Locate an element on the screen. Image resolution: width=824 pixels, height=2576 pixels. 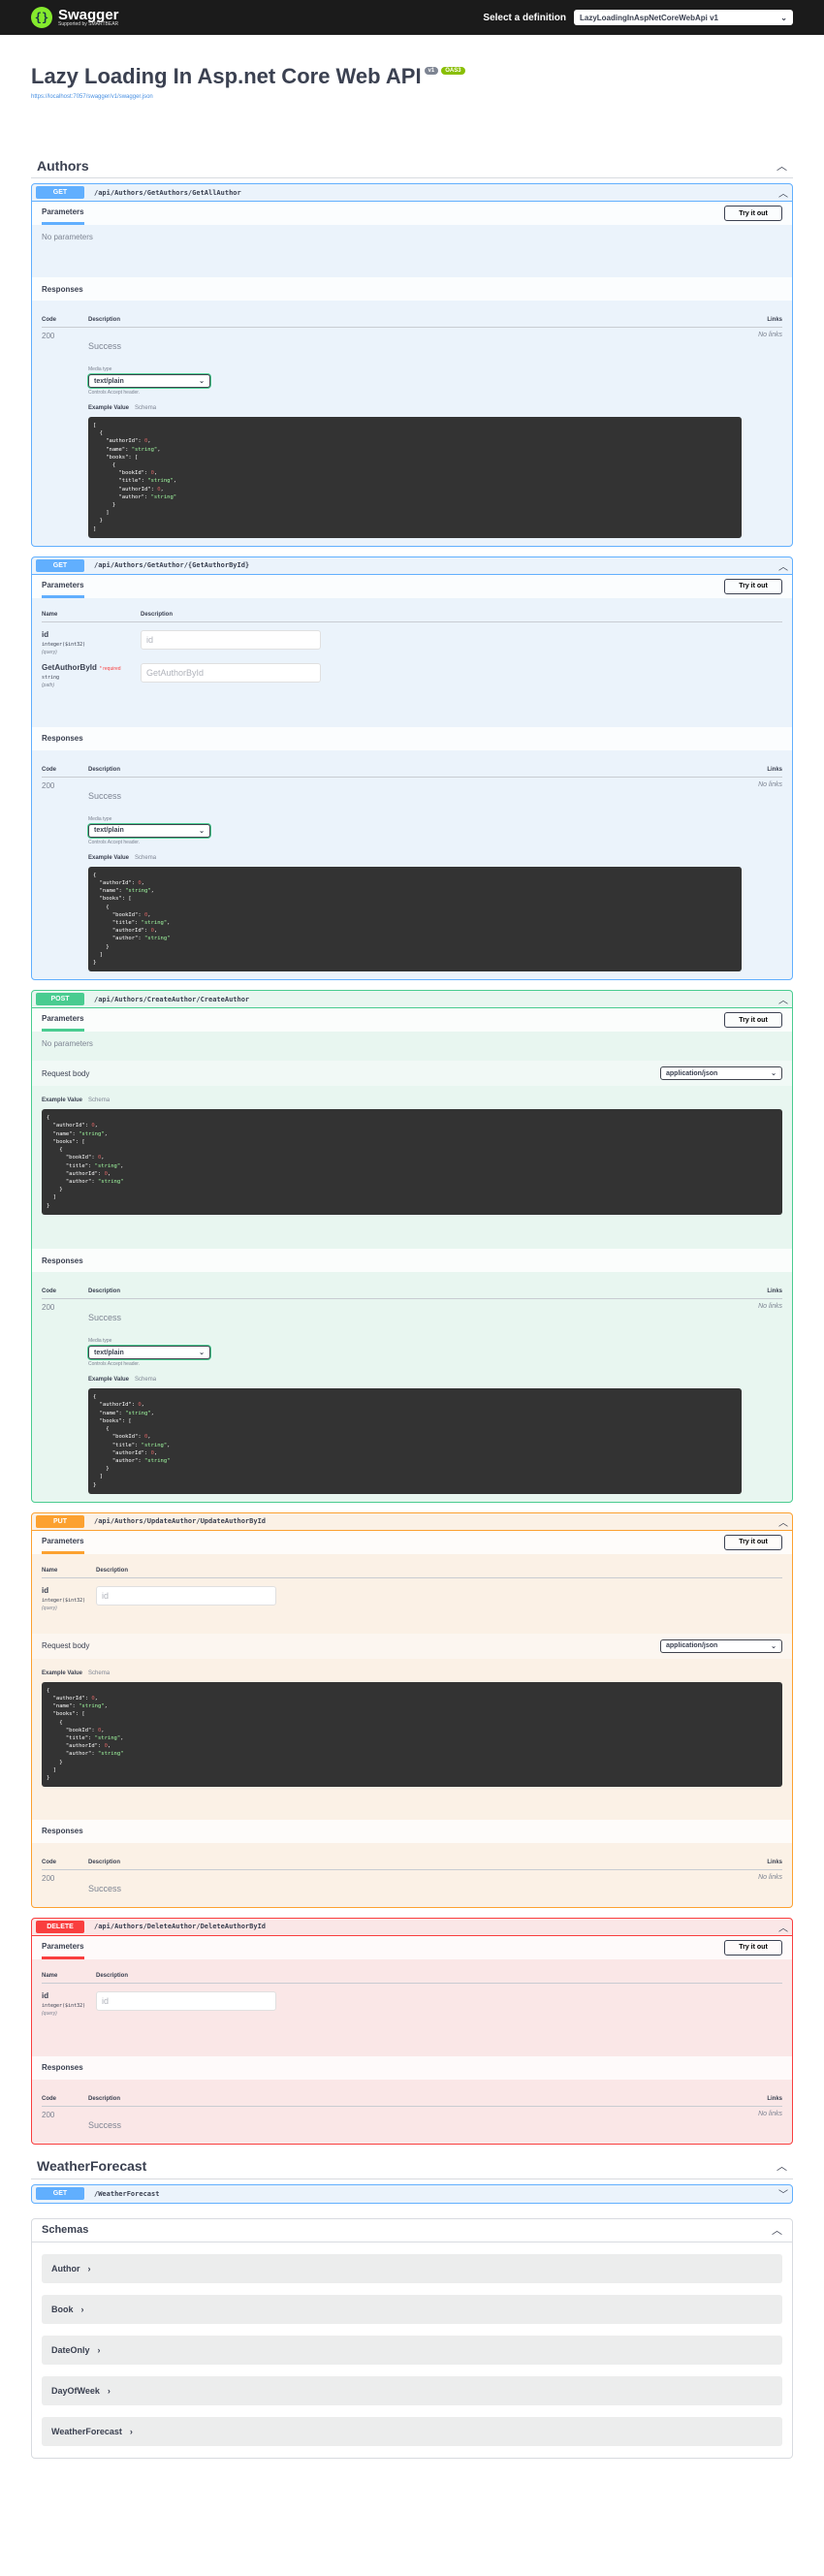
tag-authors: Authors ︿ is located at coordinates (412, 165).